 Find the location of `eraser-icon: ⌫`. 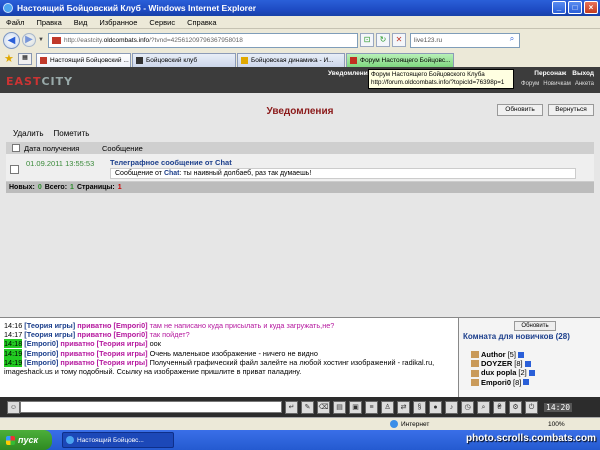

eraser-icon: ⌫ is located at coordinates (323, 407).